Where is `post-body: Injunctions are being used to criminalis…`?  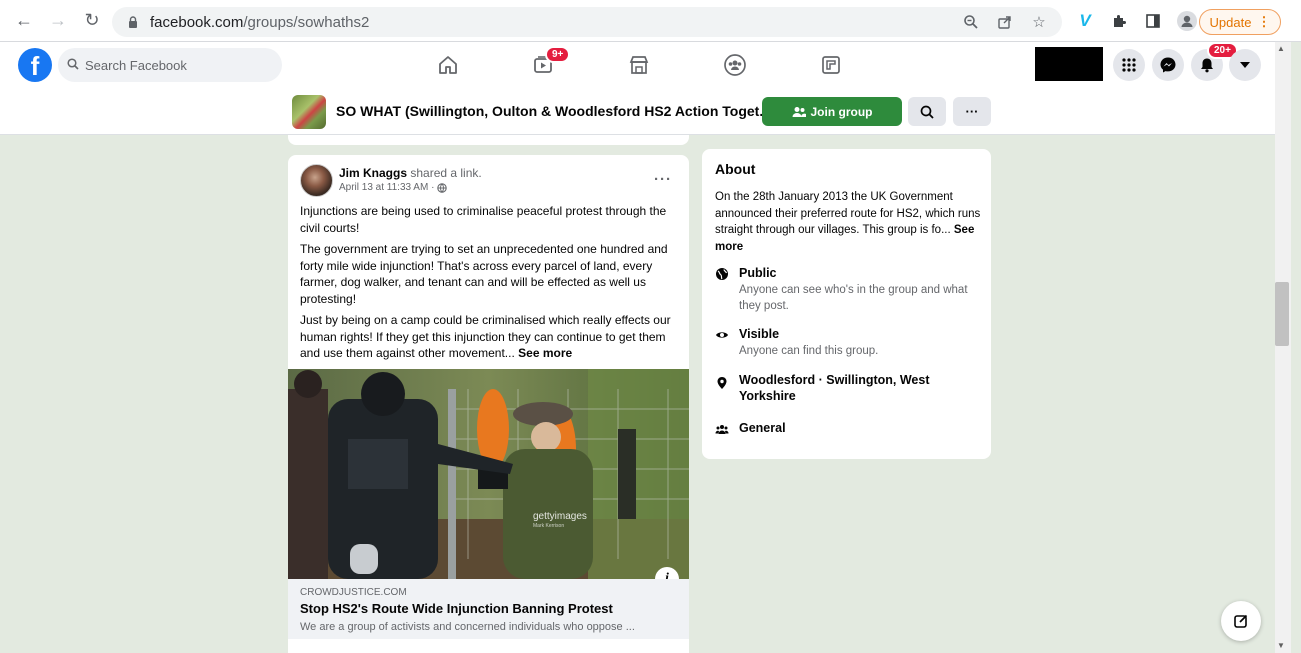
post-body: Injunctions are being used to criminalis… is located at coordinates (490, 285).